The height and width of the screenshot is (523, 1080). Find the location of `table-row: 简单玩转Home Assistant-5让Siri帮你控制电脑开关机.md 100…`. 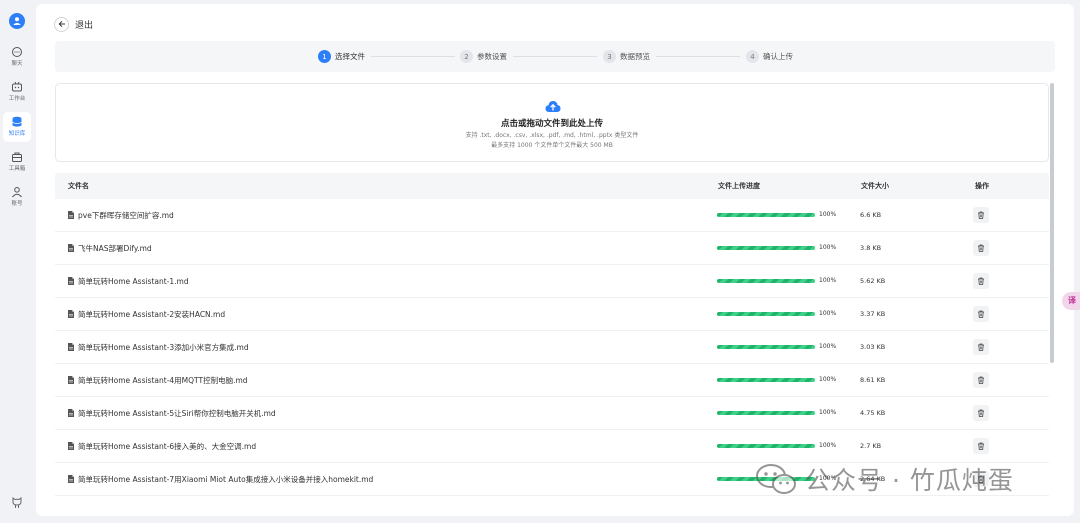

table-row: 简单玩转Home Assistant-5让Siri帮你控制电脑开关机.md 100… is located at coordinates (552, 413).